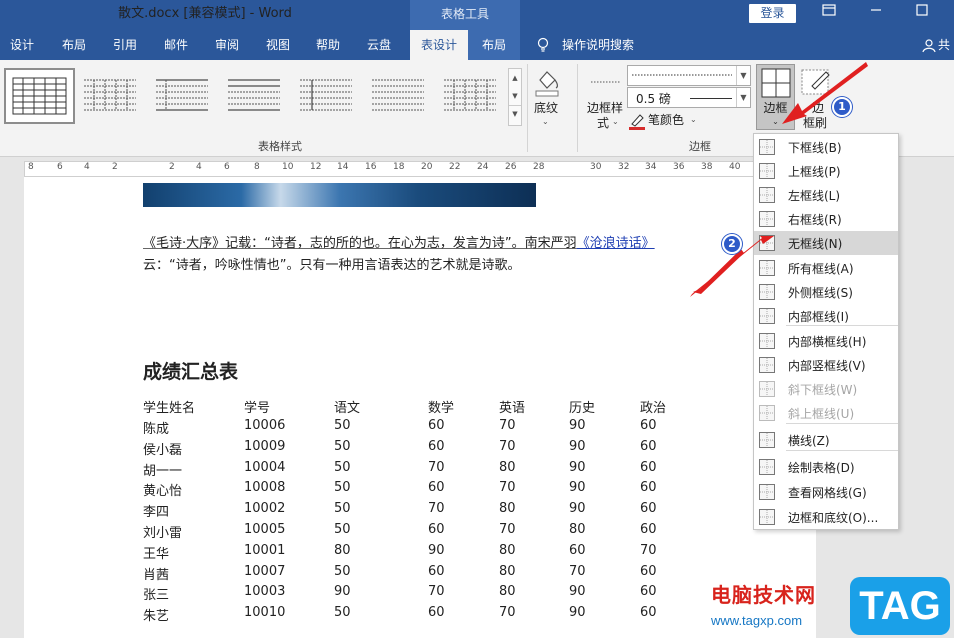 The image size is (954, 638). Describe the element at coordinates (779, 179) in the screenshot. I see `annotation-arrows` at that location.